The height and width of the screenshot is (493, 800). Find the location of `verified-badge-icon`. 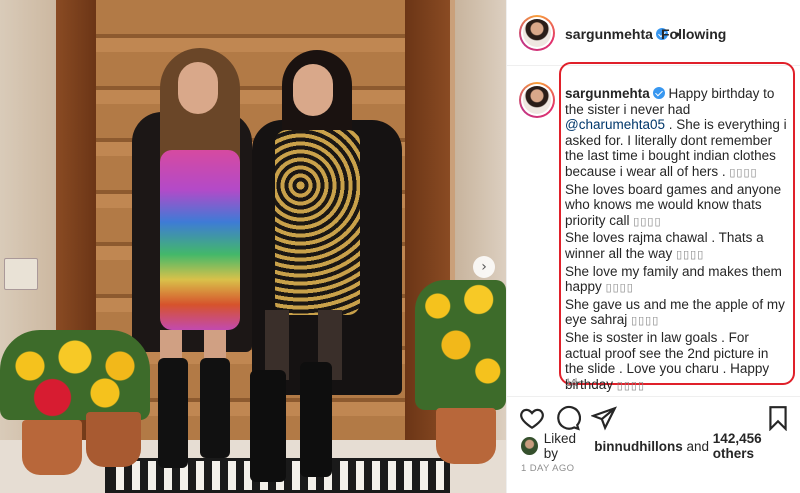

verified-badge-icon is located at coordinates (658, 93).